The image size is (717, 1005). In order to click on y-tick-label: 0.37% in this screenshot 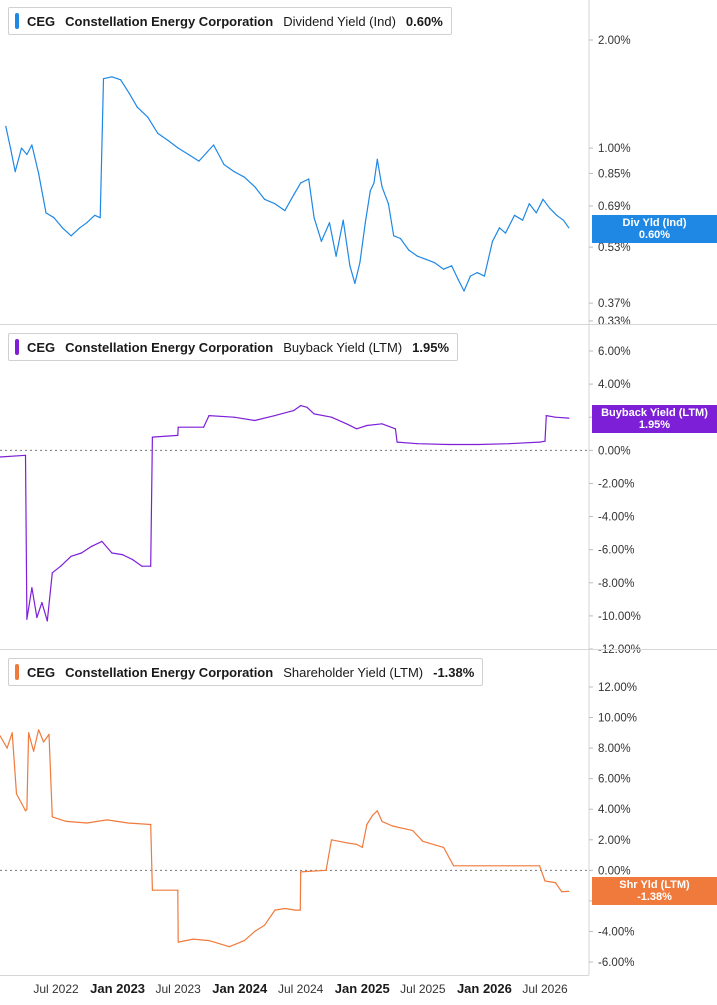, I will do `click(614, 304)`.